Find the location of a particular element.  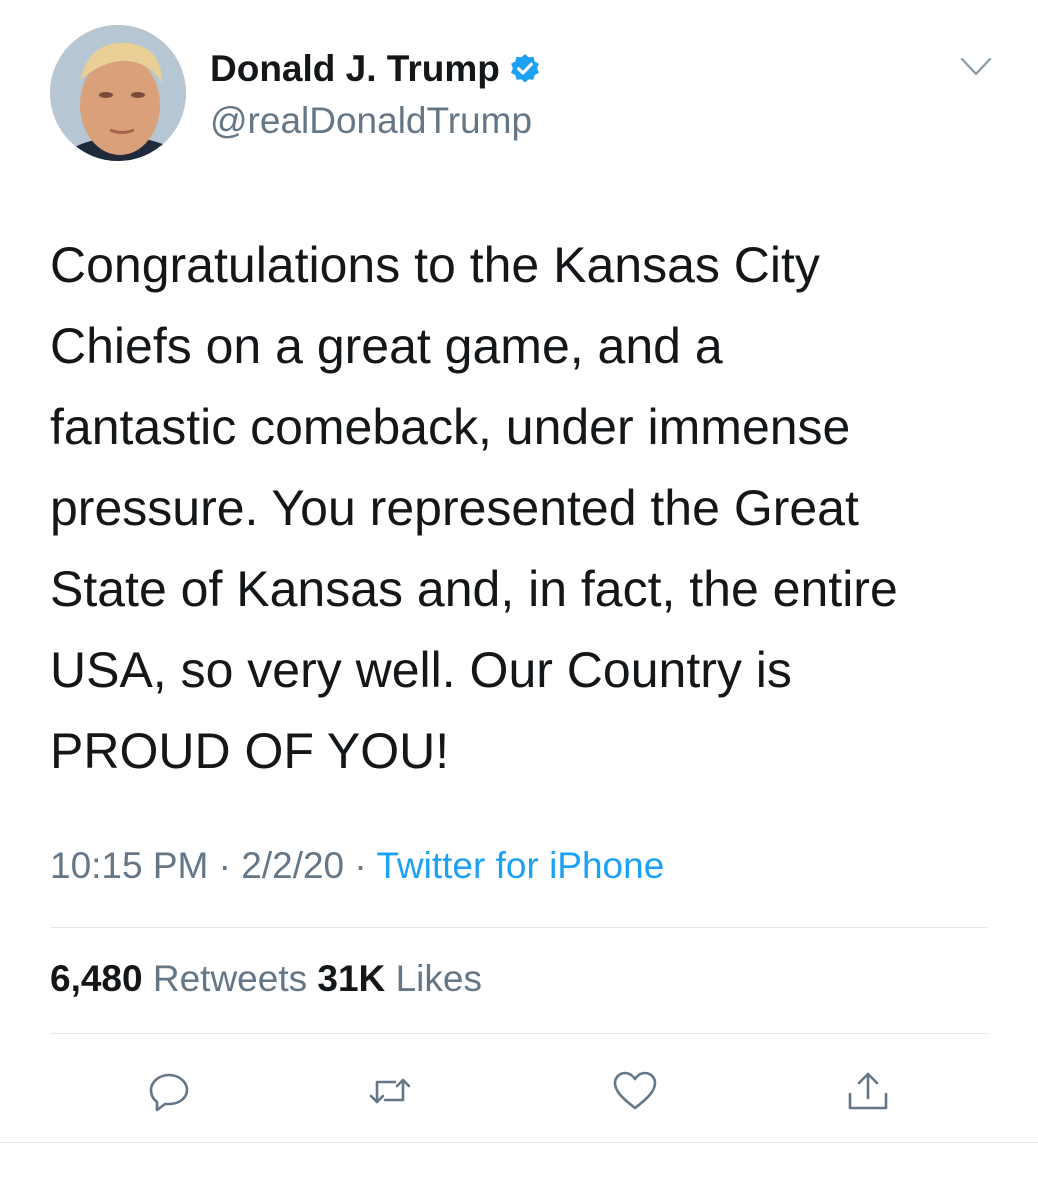

avatar is located at coordinates (118, 93).